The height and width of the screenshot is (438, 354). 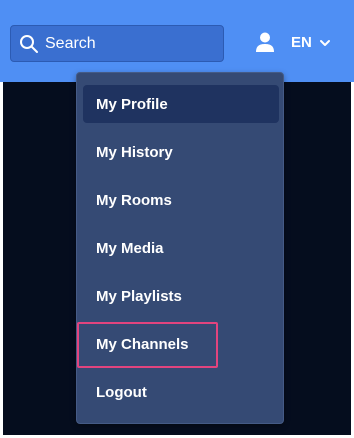 I want to click on menu-item-label: My History, so click(x=134, y=152).